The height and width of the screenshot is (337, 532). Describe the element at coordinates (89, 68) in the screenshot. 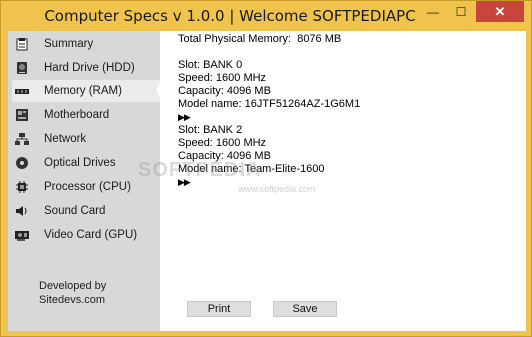

I see `sidebar-item-label: Hard Drive (HDD)` at that location.